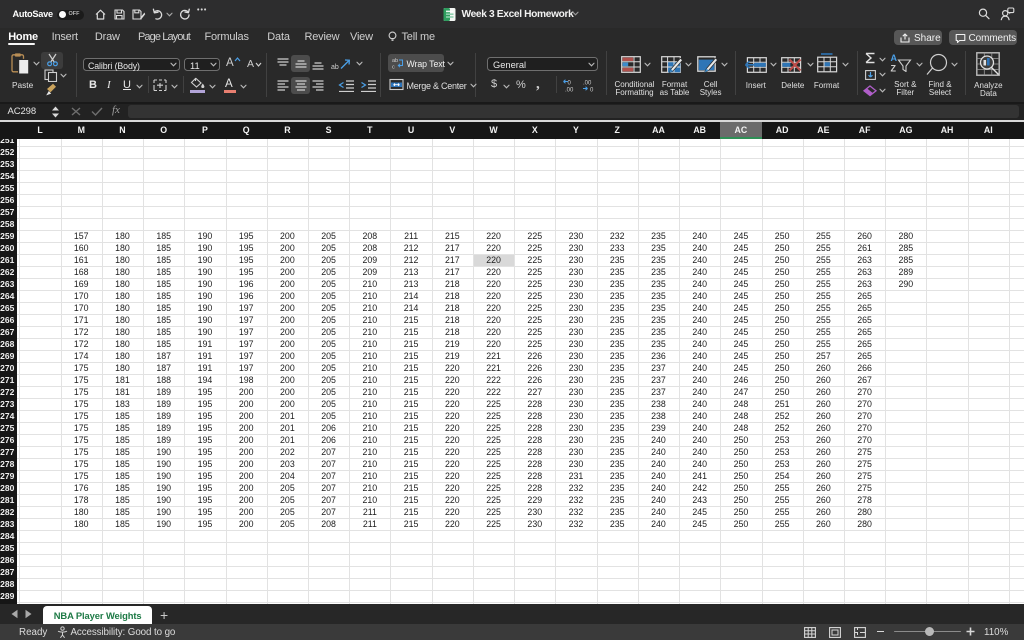 The image size is (1024, 640). What do you see at coordinates (894, 68) in the screenshot?
I see `svg-text: Z` at bounding box center [894, 68].